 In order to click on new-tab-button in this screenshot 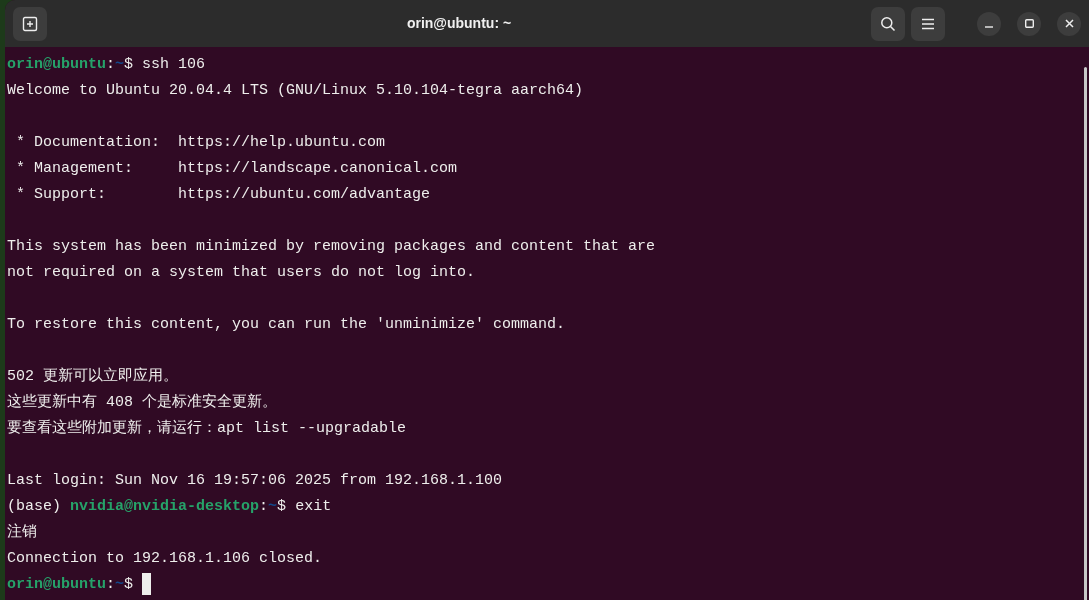, I will do `click(30, 23)`.